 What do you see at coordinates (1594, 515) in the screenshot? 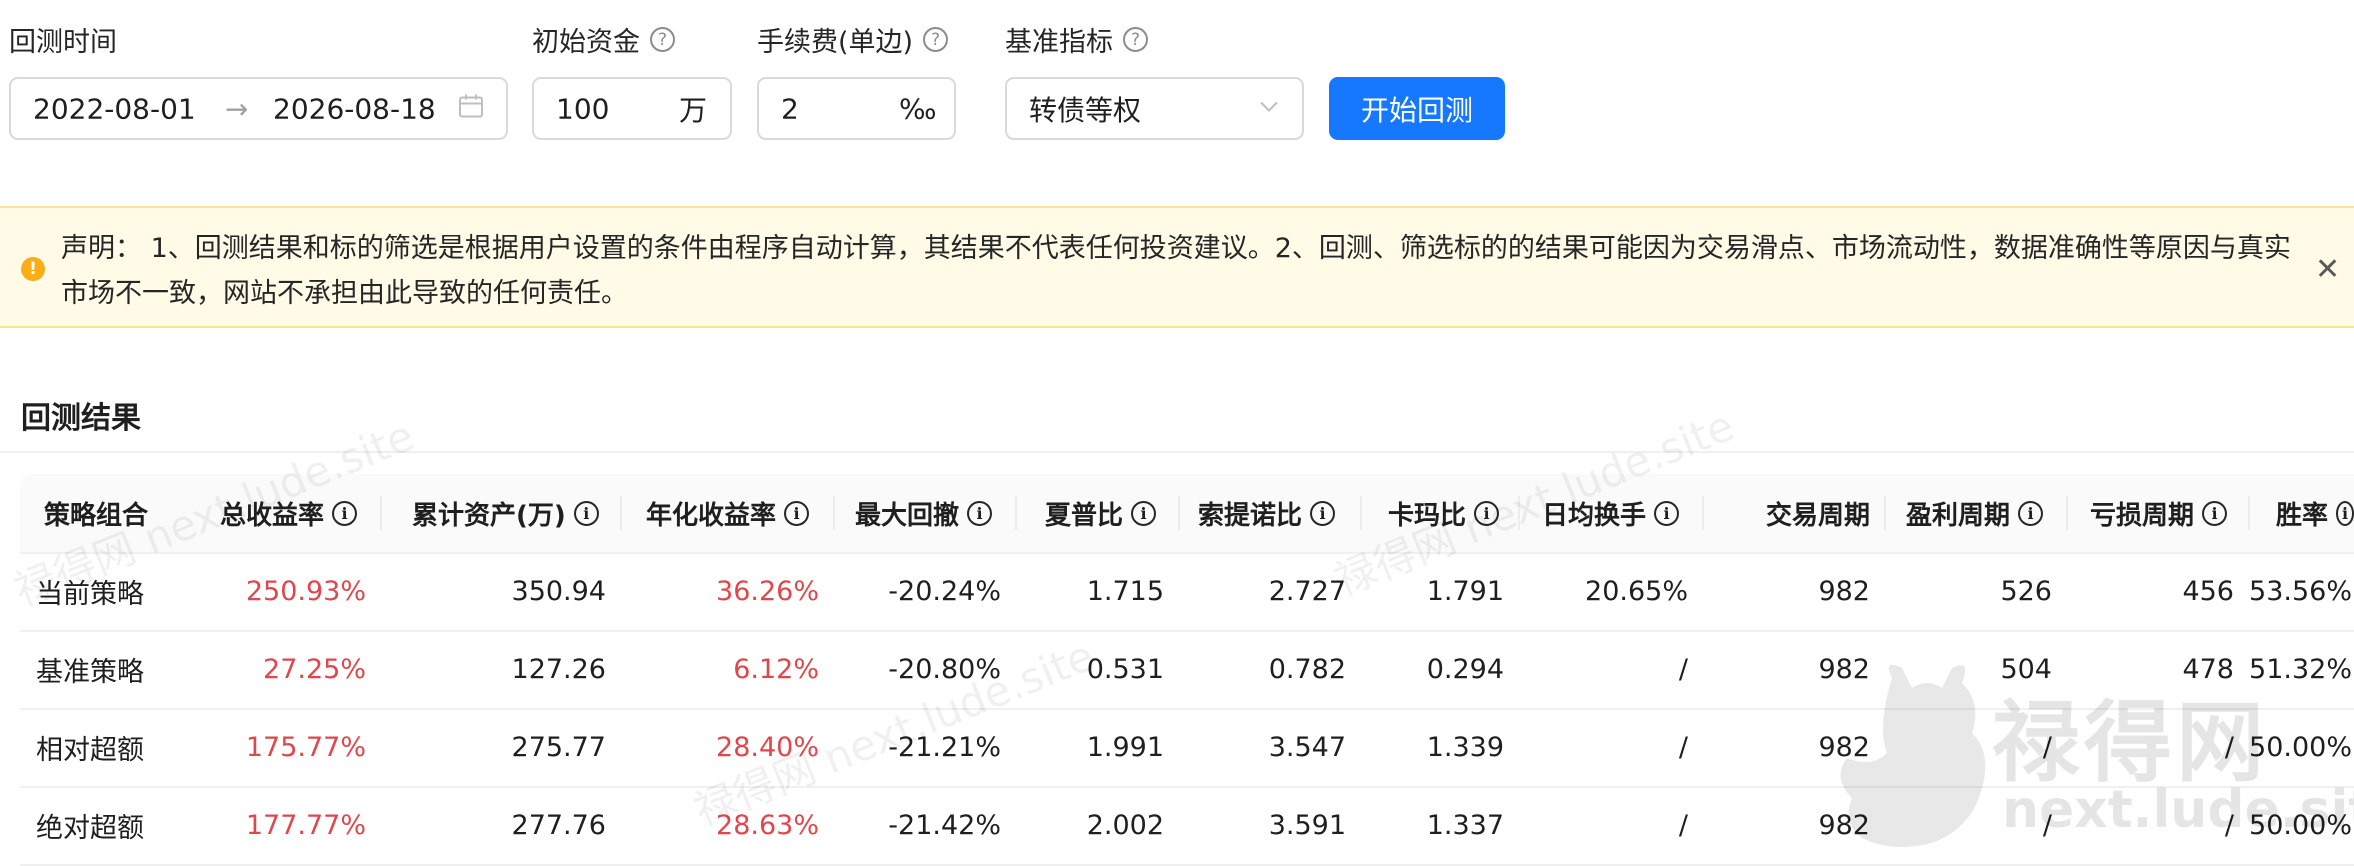
I see `header-text: 日均换手` at bounding box center [1594, 515].